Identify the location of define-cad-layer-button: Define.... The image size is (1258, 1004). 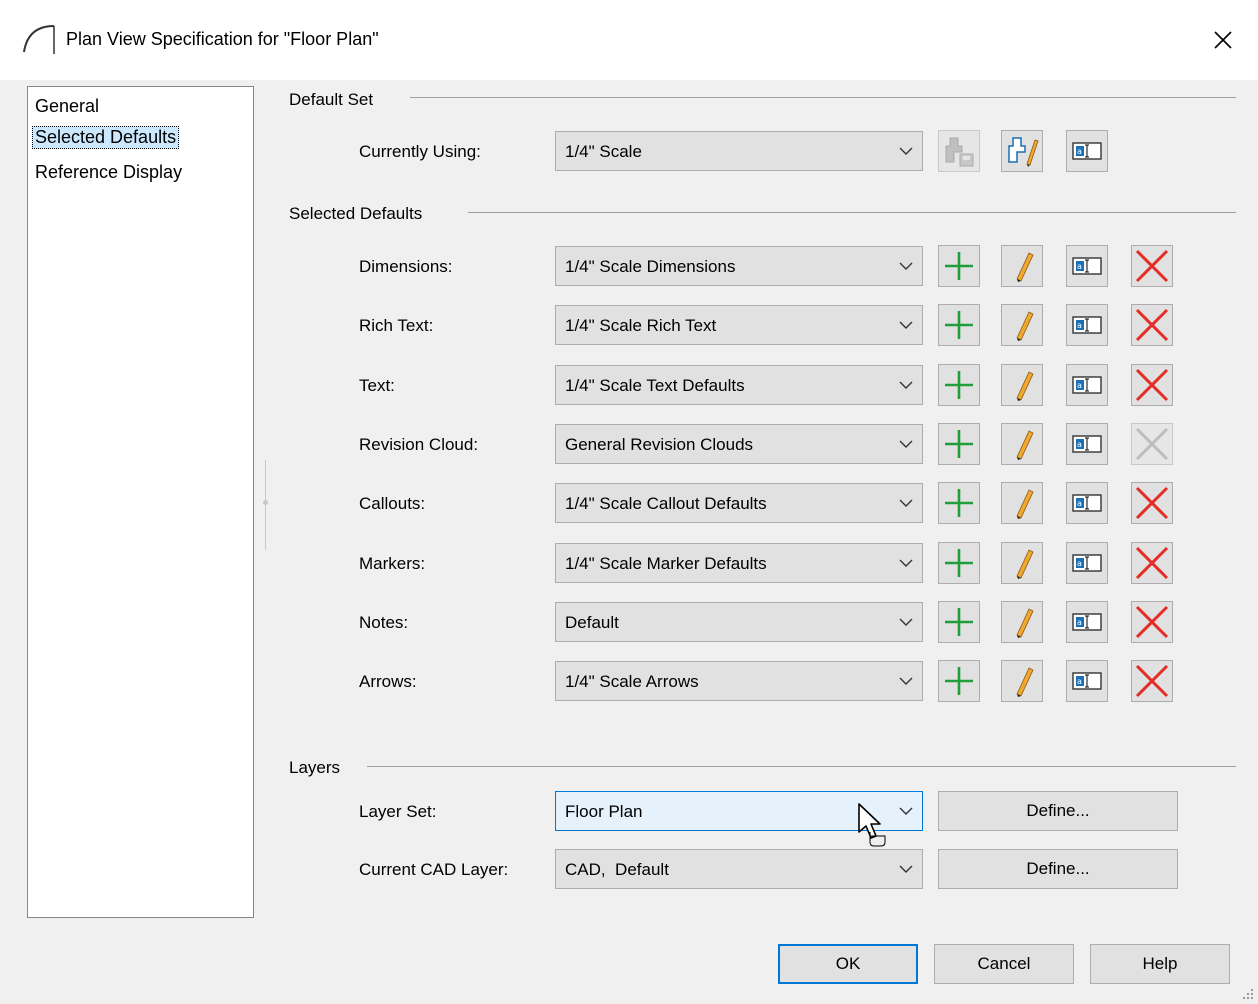
(1058, 869).